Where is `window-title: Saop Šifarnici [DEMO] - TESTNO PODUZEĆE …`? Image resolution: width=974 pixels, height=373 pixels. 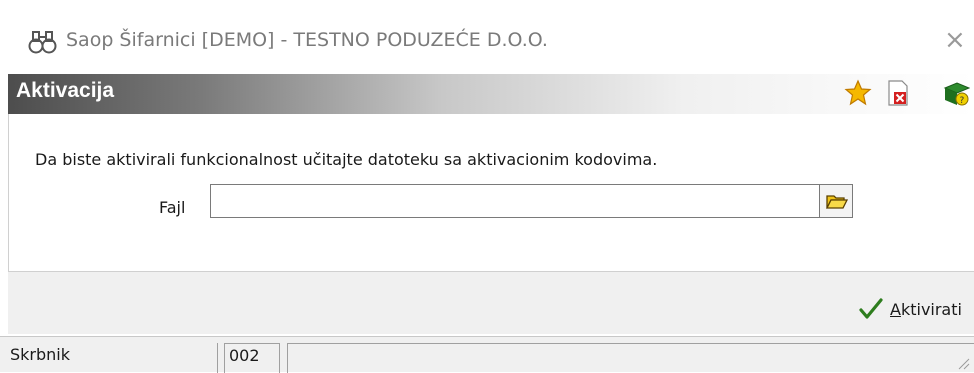 window-title: Saop Šifarnici [DEMO] - TESTNO PODUZEĆE … is located at coordinates (307, 40).